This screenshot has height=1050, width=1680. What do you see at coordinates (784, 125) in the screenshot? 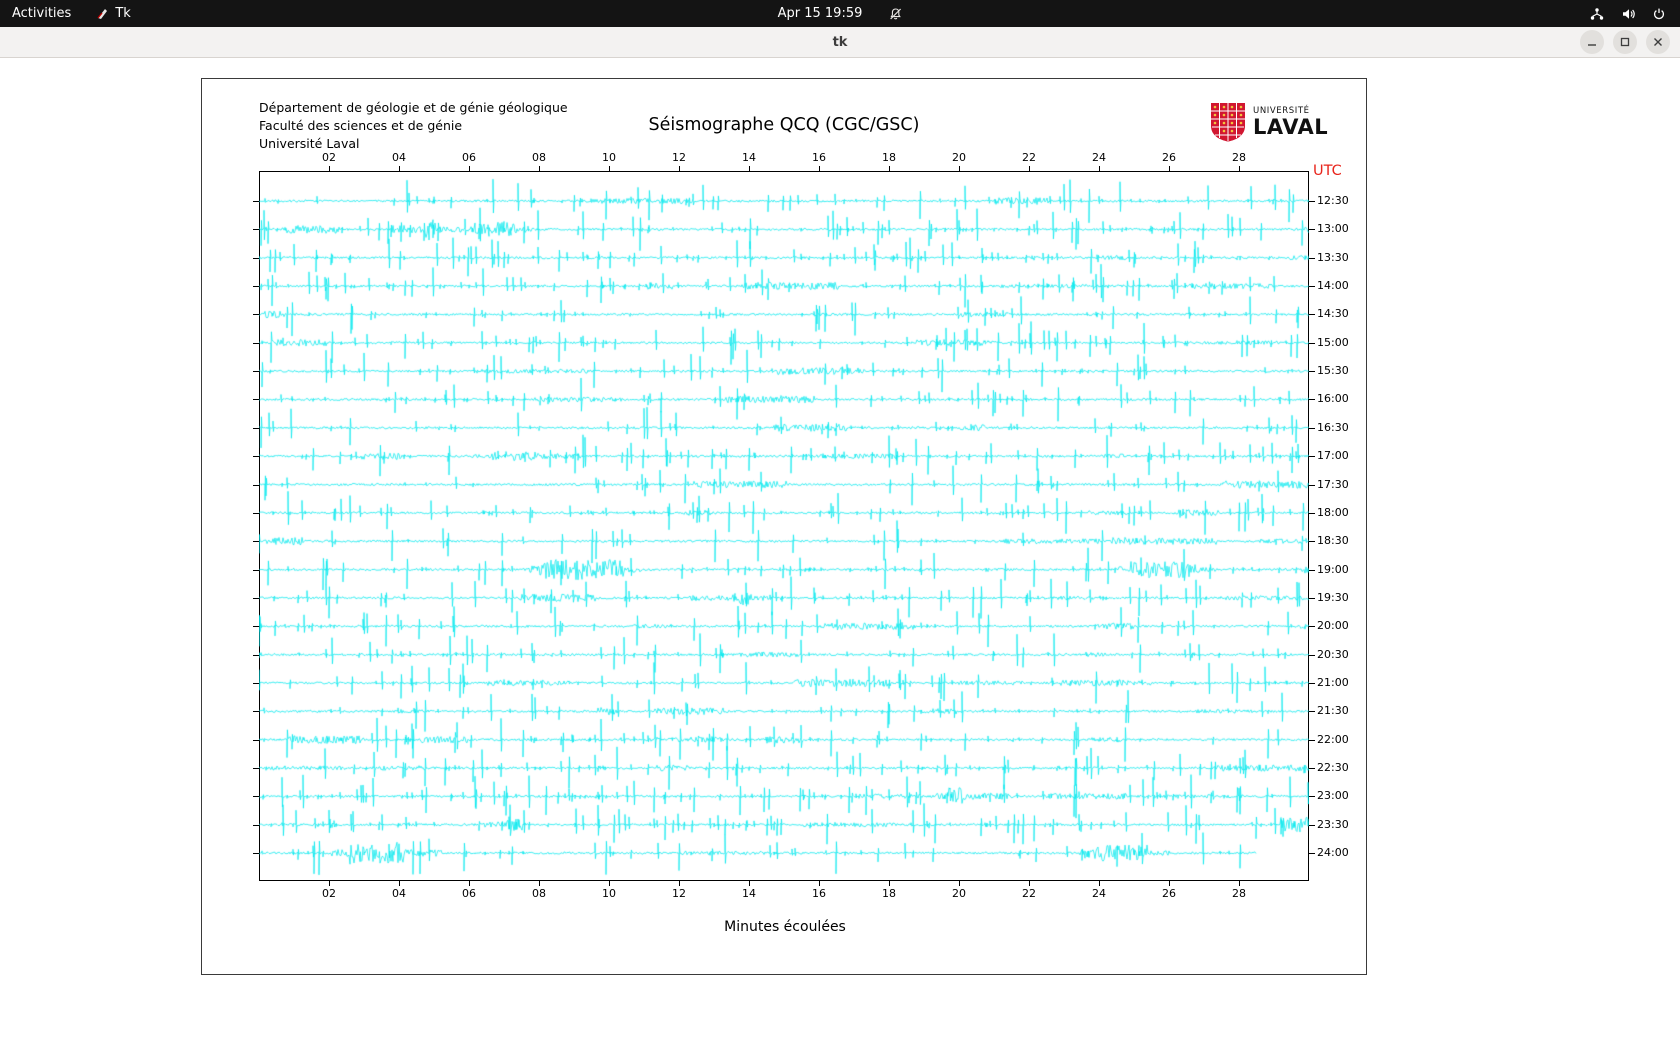
I see `page-title: Séismographe QCQ (CGC/GSC)` at bounding box center [784, 125].